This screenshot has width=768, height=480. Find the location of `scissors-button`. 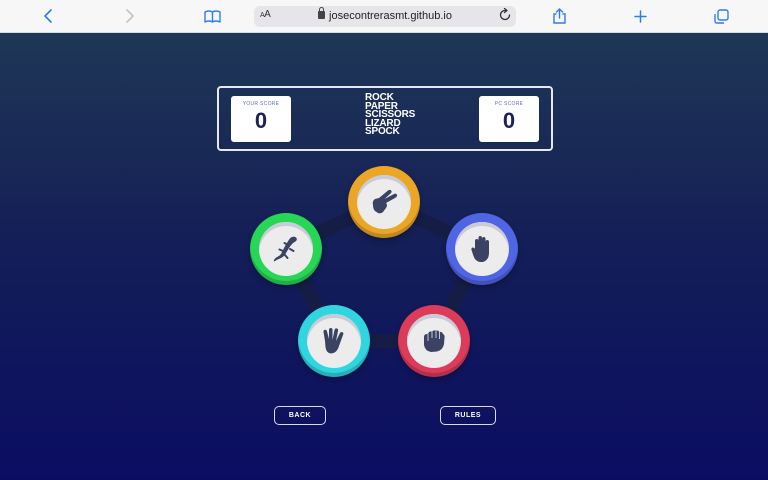

scissors-button is located at coordinates (384, 202).